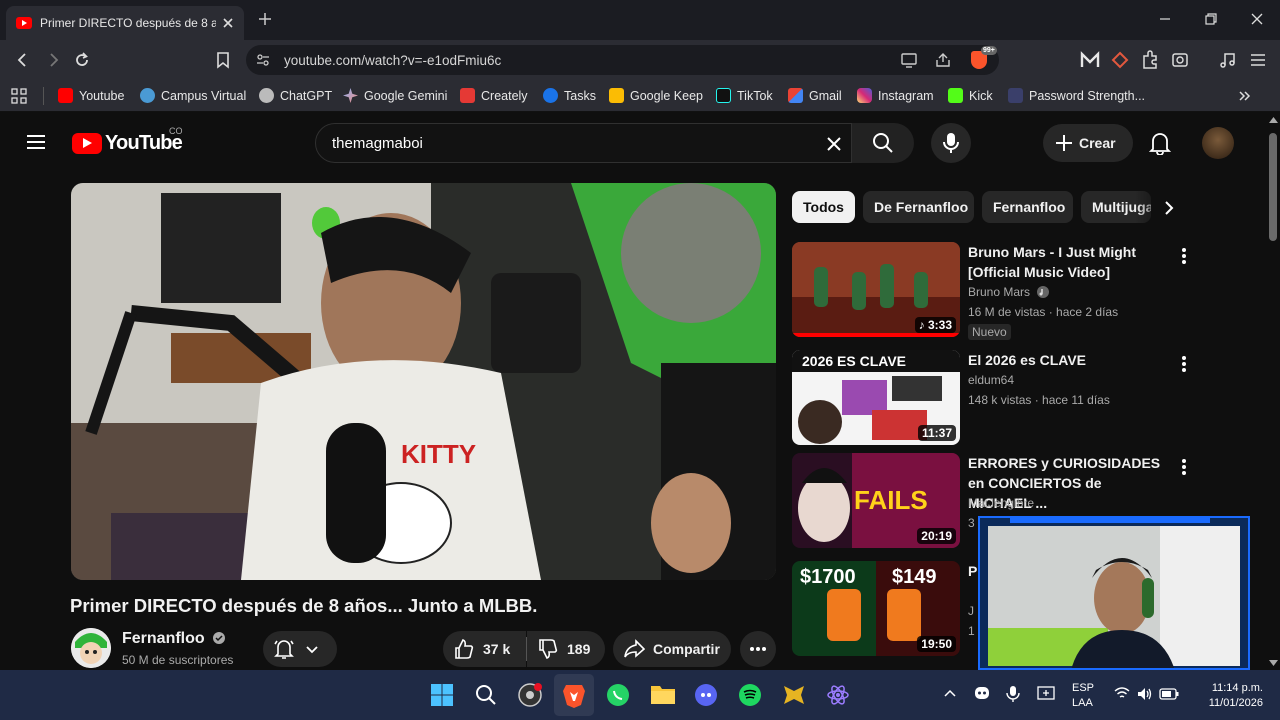 The width and height of the screenshot is (1280, 720). Describe the element at coordinates (127, 140) in the screenshot. I see `youtube-logo: YouTube CO` at that location.